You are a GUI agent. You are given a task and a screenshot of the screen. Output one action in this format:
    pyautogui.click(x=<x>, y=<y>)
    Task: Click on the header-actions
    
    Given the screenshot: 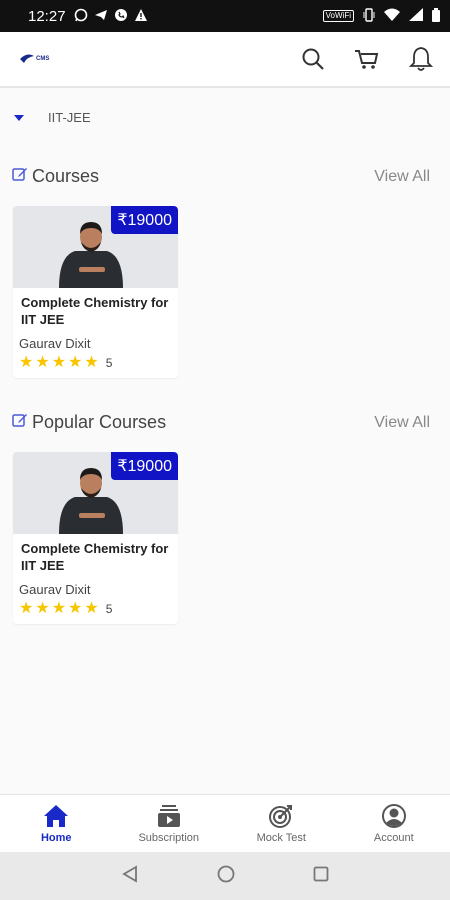 What is the action you would take?
    pyautogui.click(x=367, y=59)
    